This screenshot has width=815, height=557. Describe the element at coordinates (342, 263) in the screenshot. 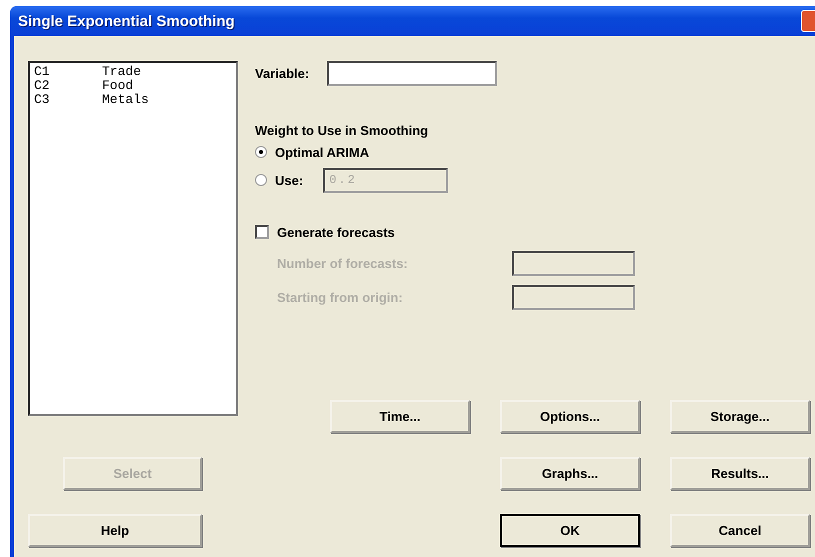

I see `field-label: Number of forecasts:` at that location.